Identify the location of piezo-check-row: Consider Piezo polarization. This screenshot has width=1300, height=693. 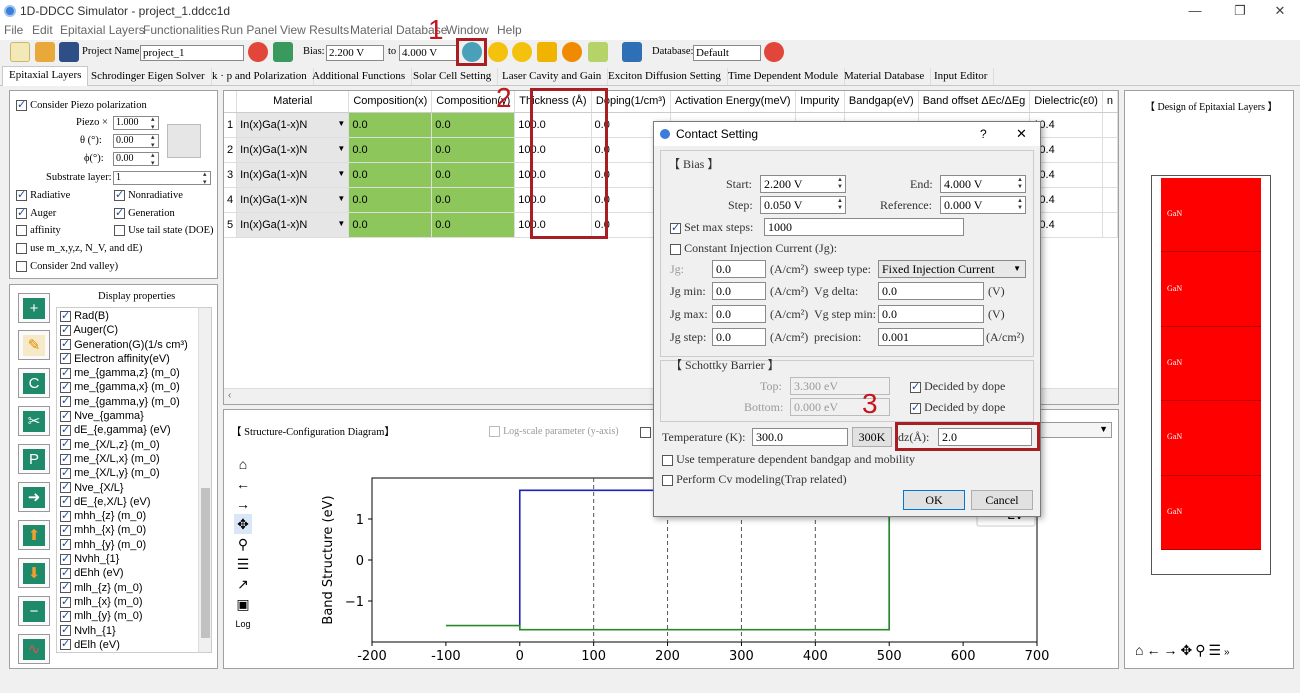
(81, 104).